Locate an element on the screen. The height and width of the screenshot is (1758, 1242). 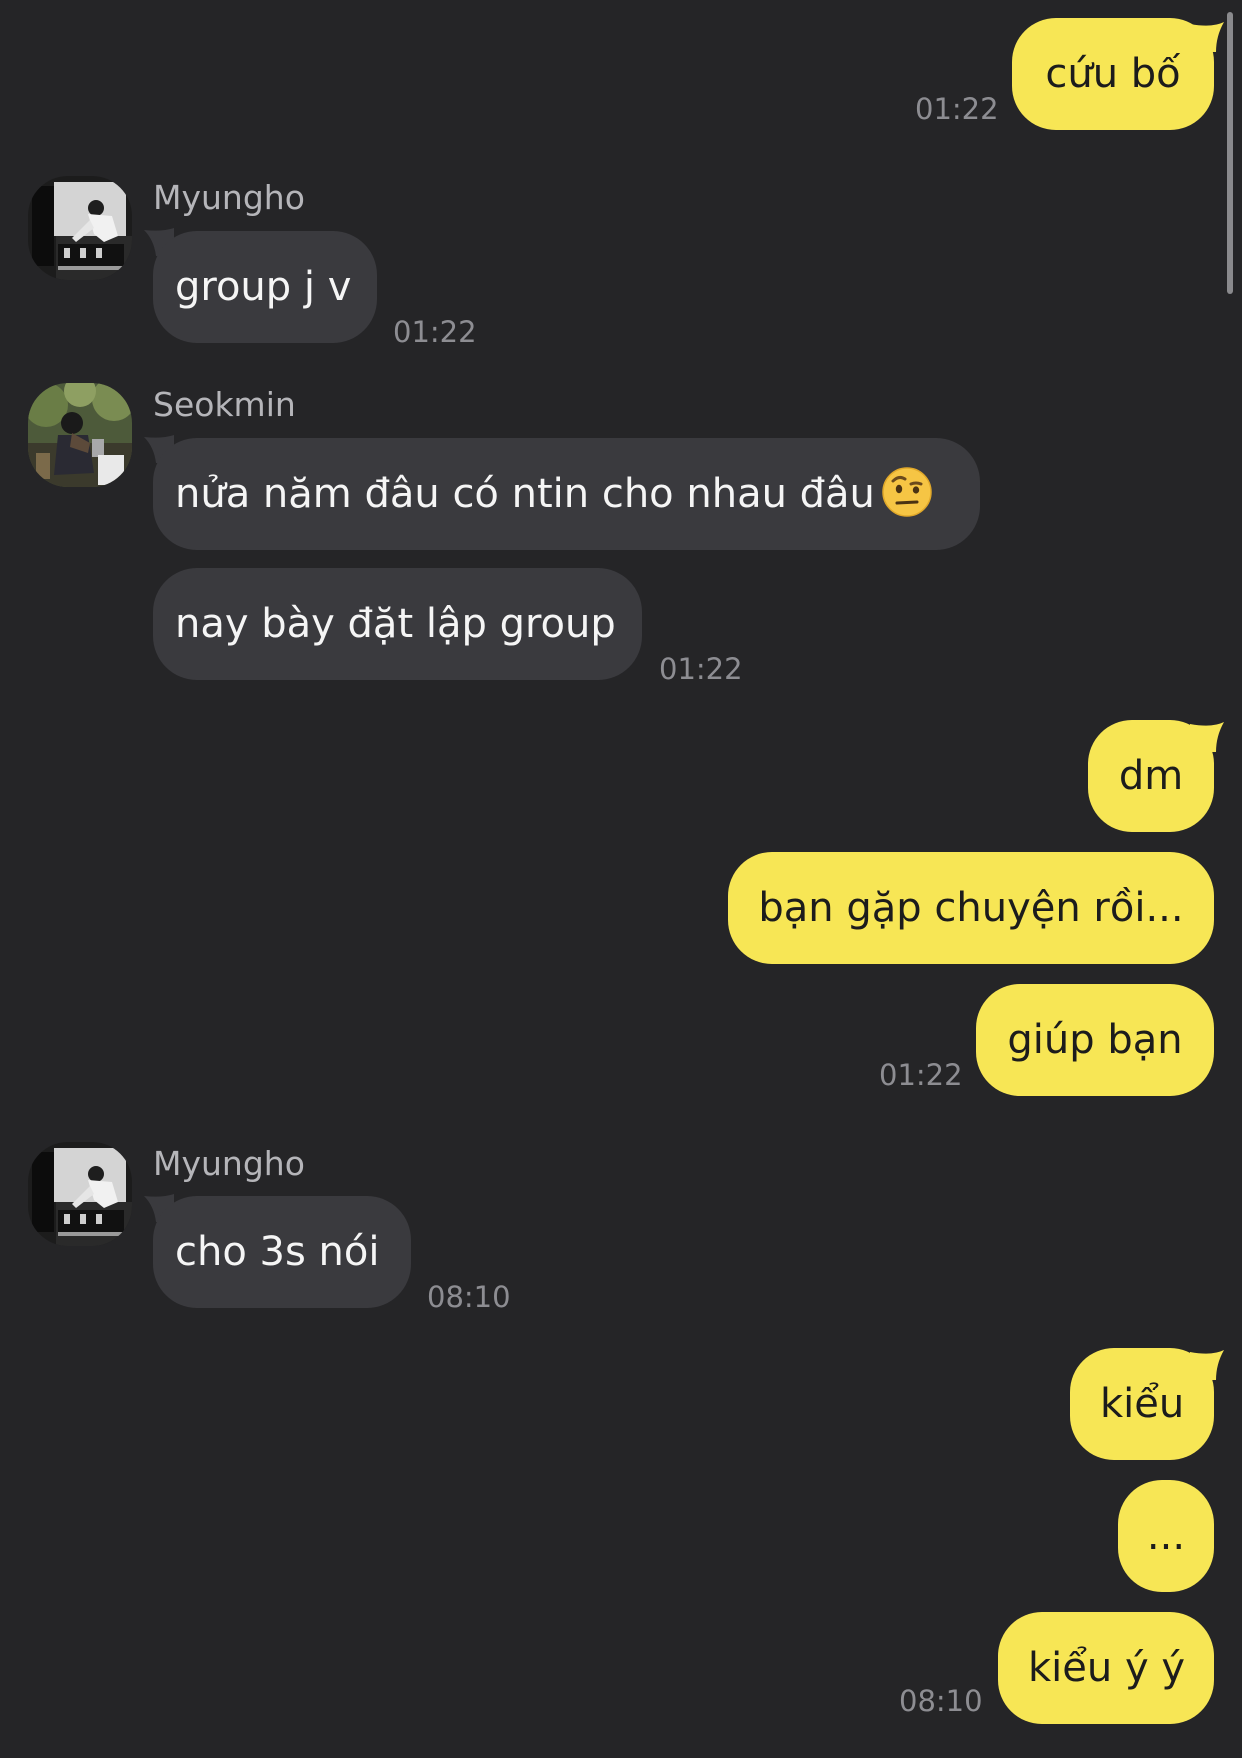
message-text: nửa năm đâu có ntin cho nhau đâu is located at coordinates (525, 494).